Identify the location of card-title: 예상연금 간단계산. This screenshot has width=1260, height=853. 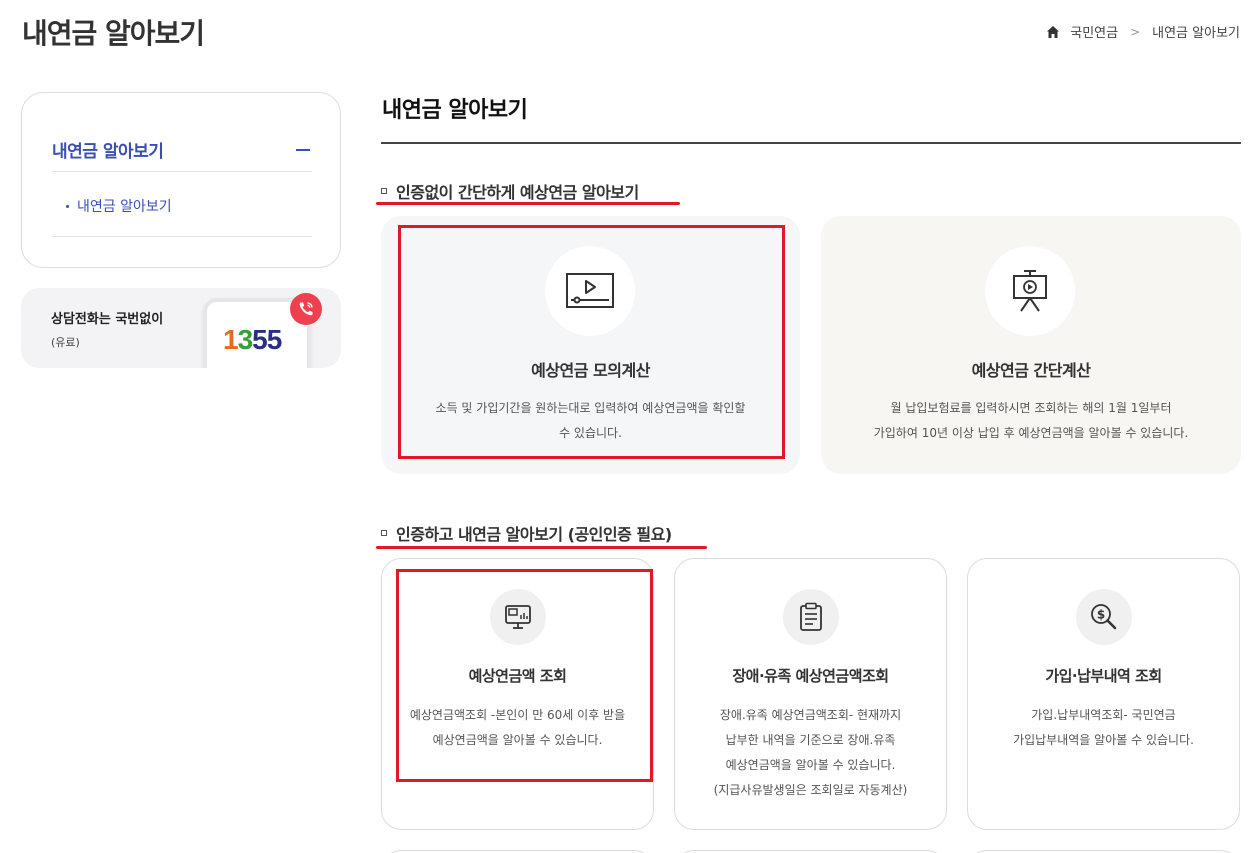
(1031, 370).